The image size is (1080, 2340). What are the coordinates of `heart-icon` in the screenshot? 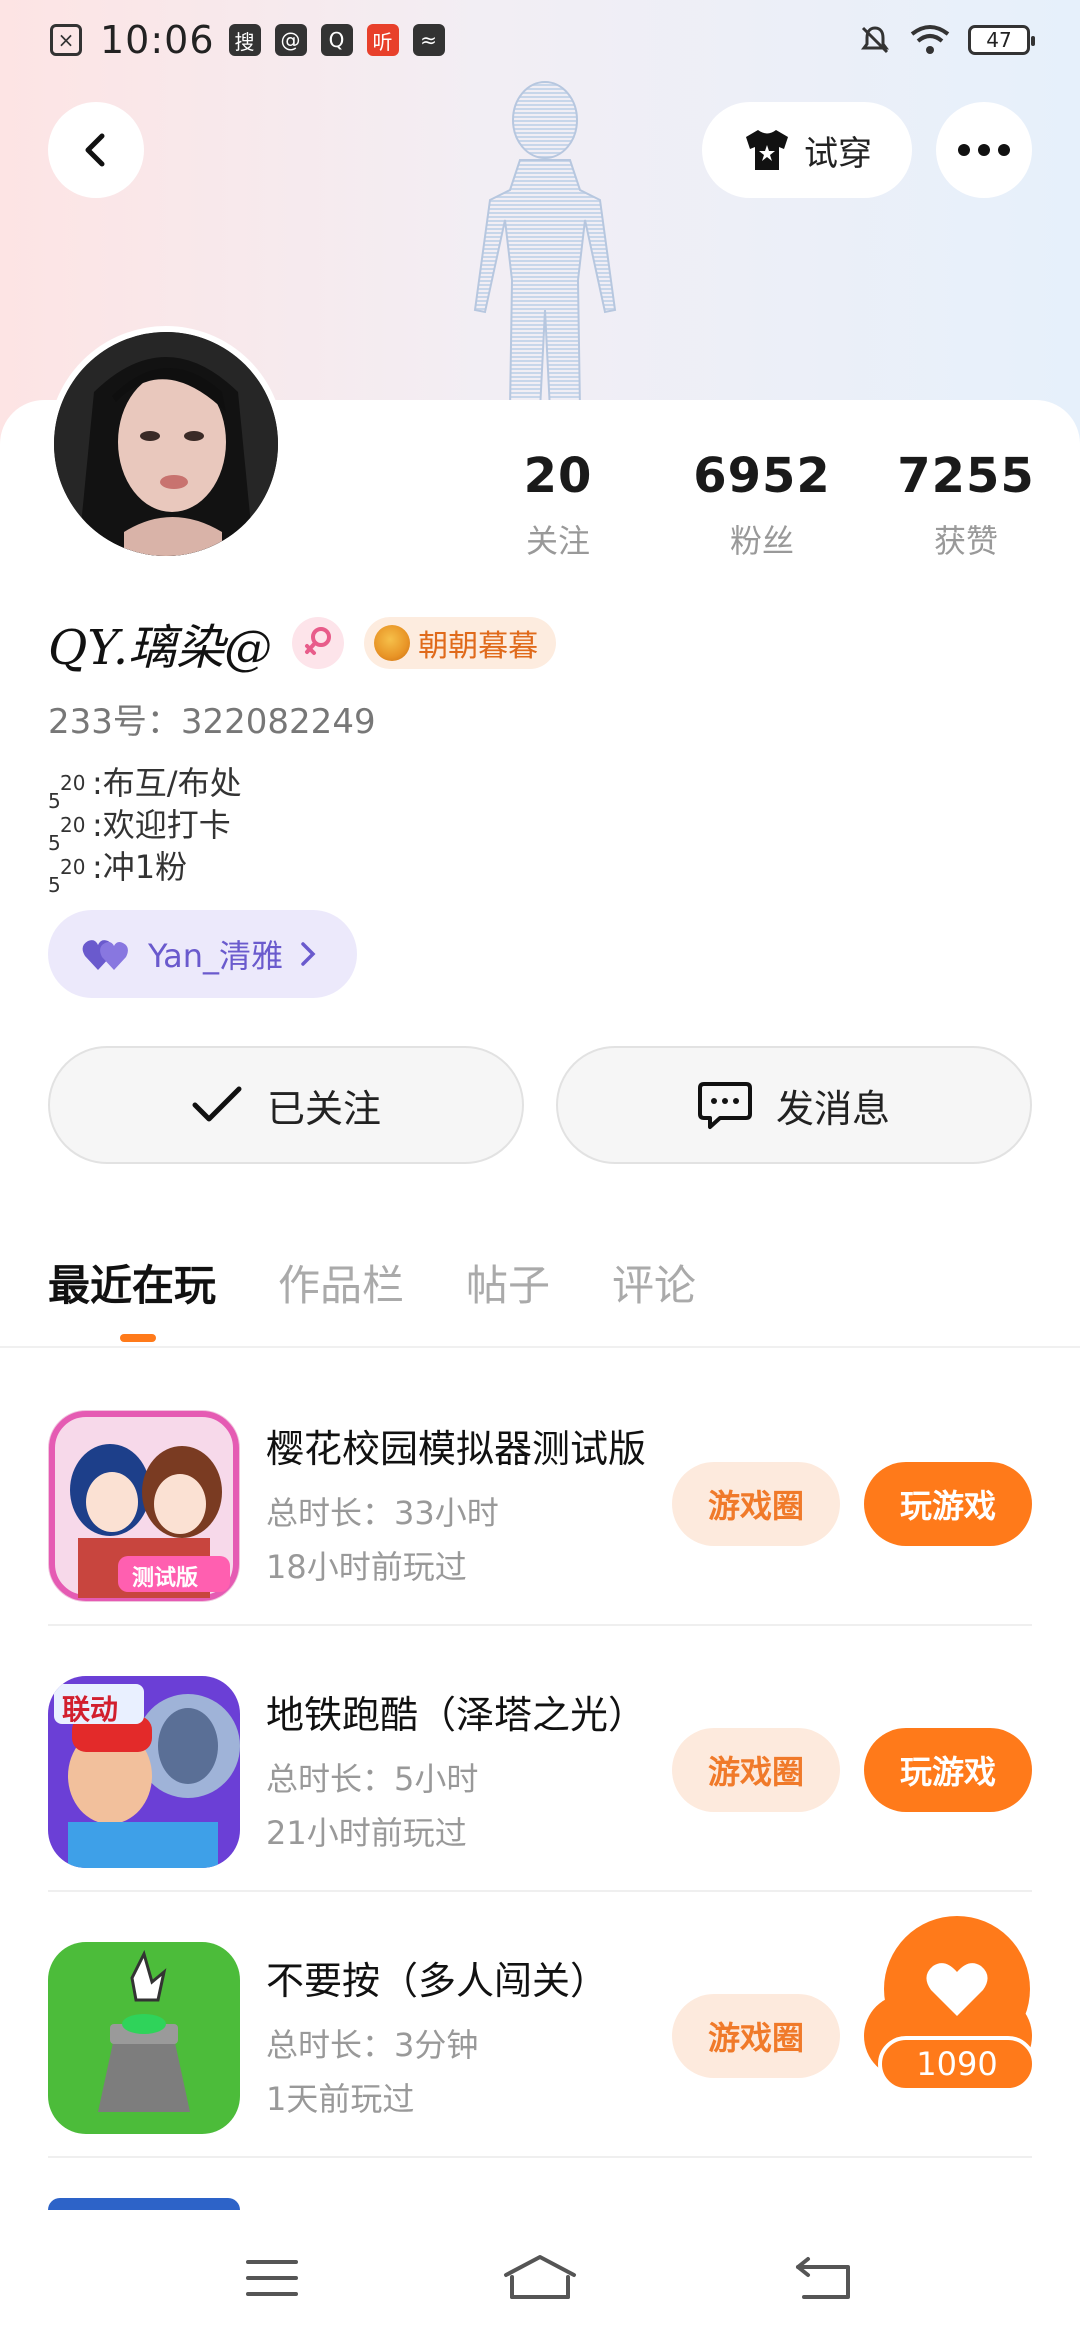 It's located at (957, 1989).